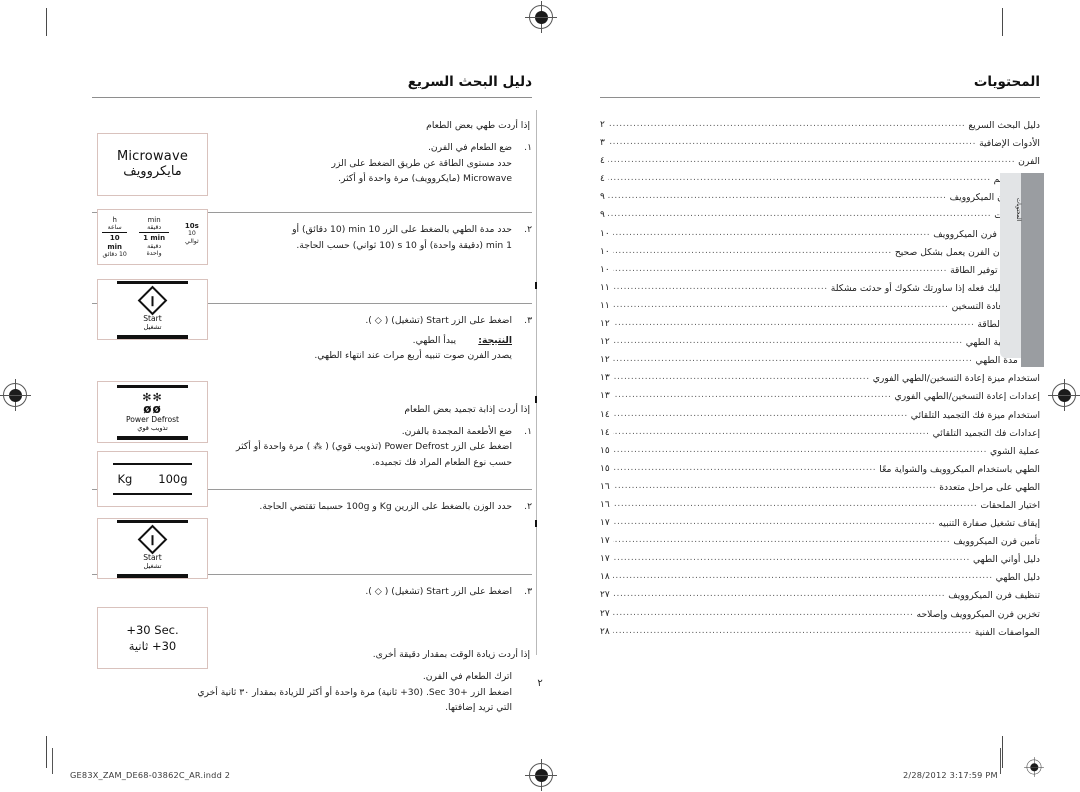  What do you see at coordinates (15, 395) in the screenshot?
I see `registration-mark-left` at bounding box center [15, 395].